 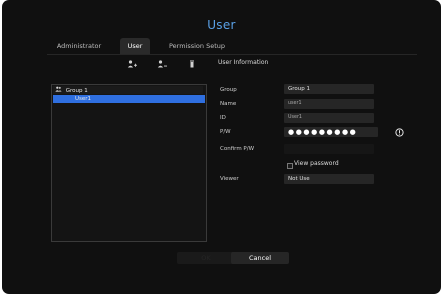 I want to click on user-information-heading: User Information, so click(x=243, y=62).